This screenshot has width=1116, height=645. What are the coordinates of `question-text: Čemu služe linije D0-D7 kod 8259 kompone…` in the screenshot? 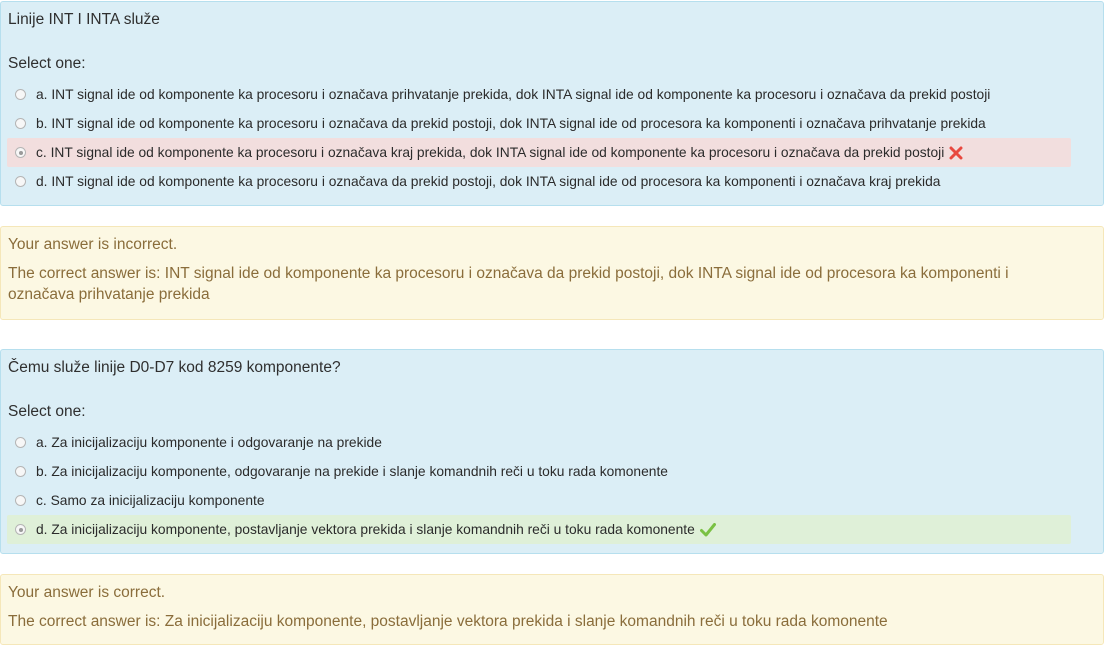 It's located at (174, 367).